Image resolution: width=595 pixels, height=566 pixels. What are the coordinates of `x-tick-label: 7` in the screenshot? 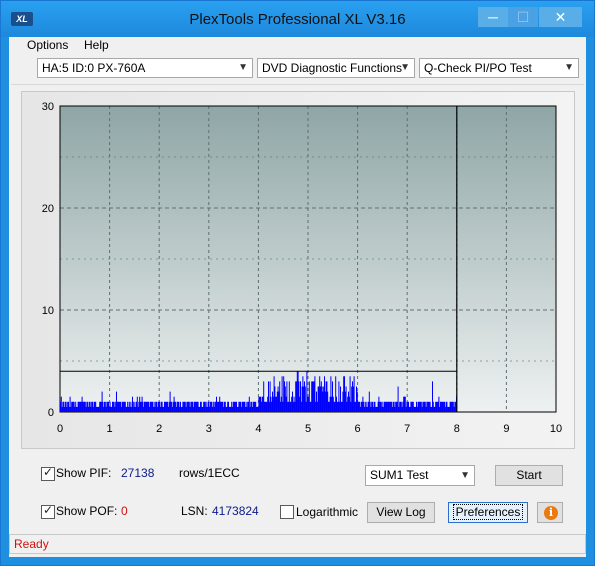 It's located at (407, 429).